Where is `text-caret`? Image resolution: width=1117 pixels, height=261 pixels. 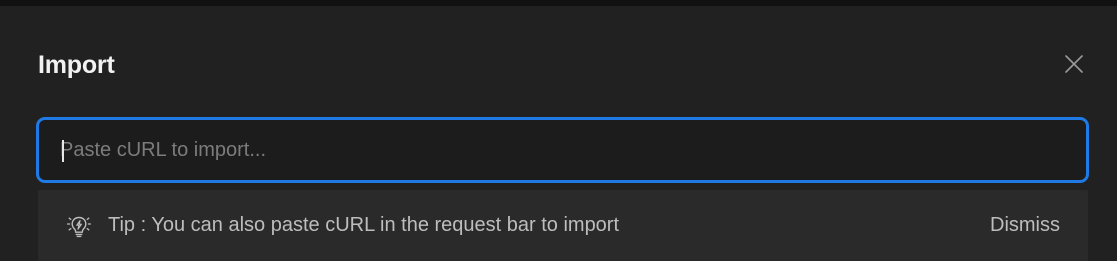 text-caret is located at coordinates (63, 151).